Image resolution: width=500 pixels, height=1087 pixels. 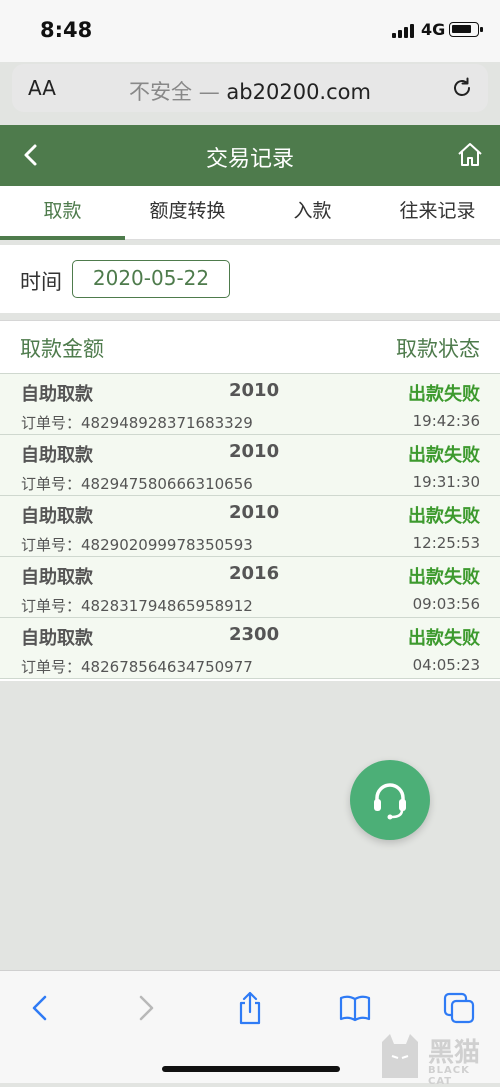 What do you see at coordinates (187, 212) in the screenshot?
I see `tab-quota-transfer: 额度转换` at bounding box center [187, 212].